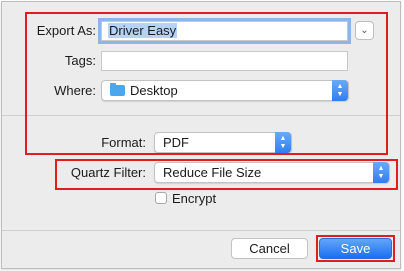 This screenshot has height=271, width=404. Describe the element at coordinates (194, 198) in the screenshot. I see `encrypt-label: Encrypt` at that location.